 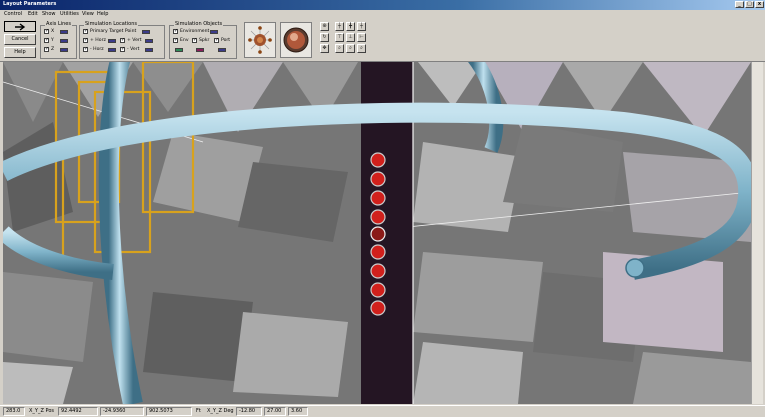 I want to click on magnify-icon: ⌕, so click(x=339, y=48).